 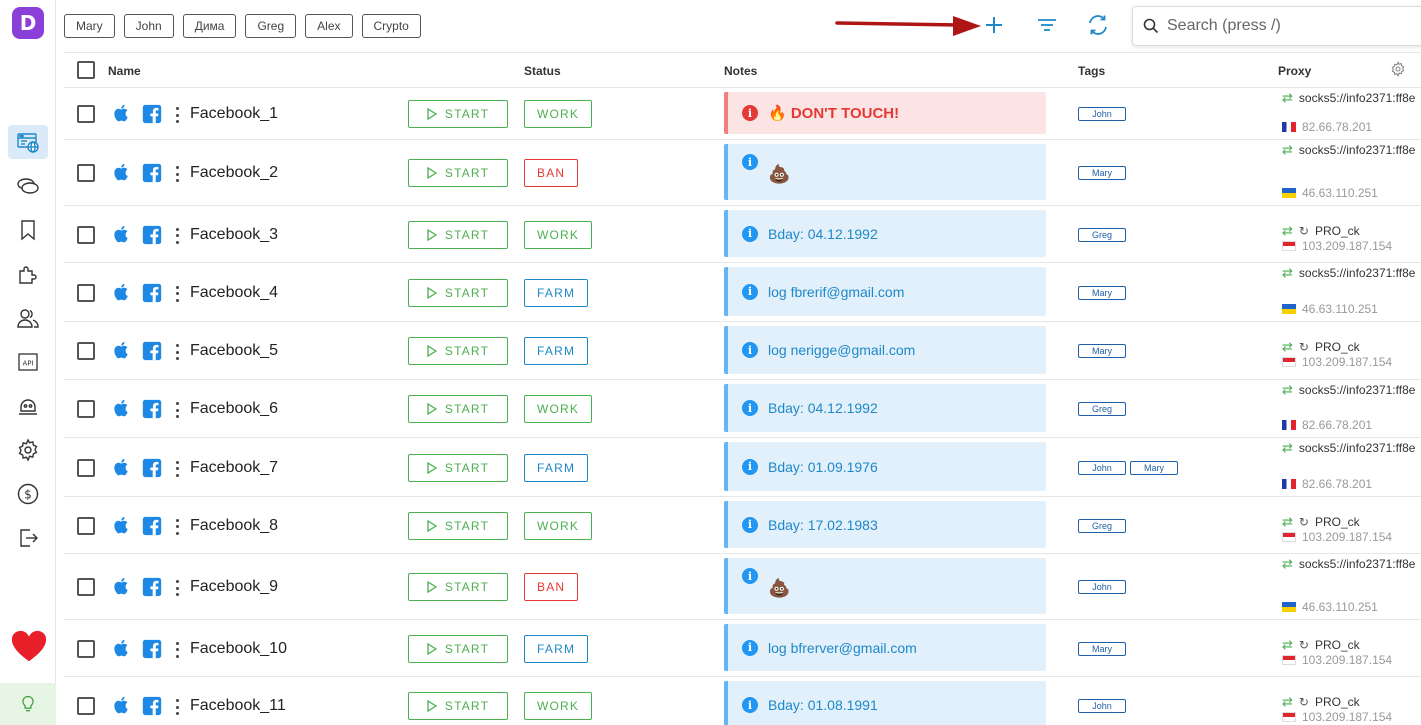 What do you see at coordinates (209, 26) in the screenshot?
I see `filter-tag: Дима` at bounding box center [209, 26].